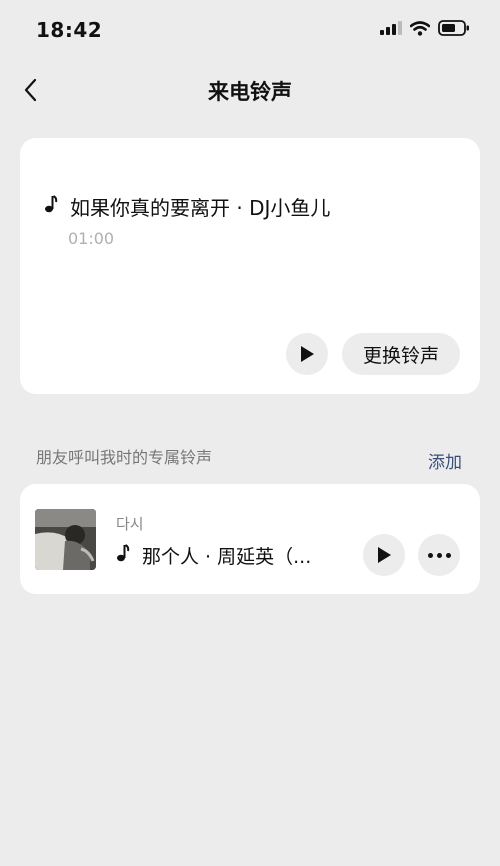 The width and height of the screenshot is (500, 866). I want to click on album-art, so click(65, 539).